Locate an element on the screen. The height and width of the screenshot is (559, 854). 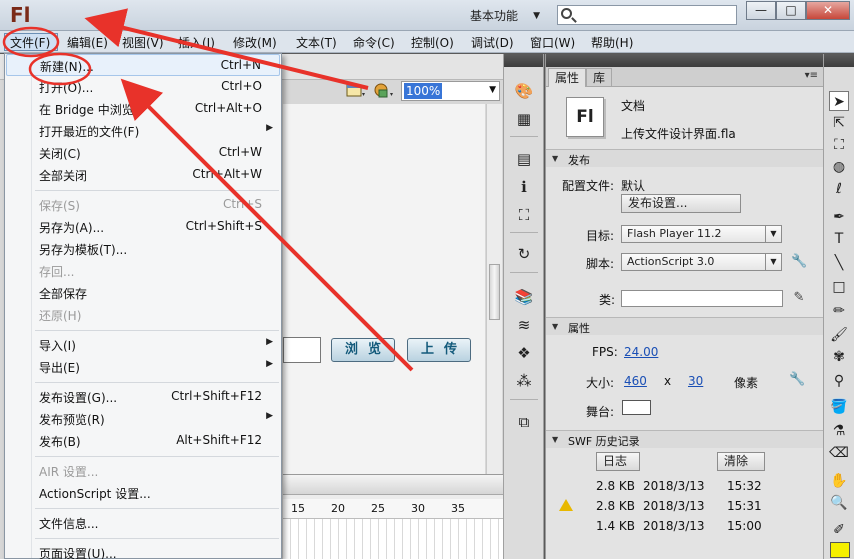
stage-upload-button: 上传 is located at coordinates (439, 350).